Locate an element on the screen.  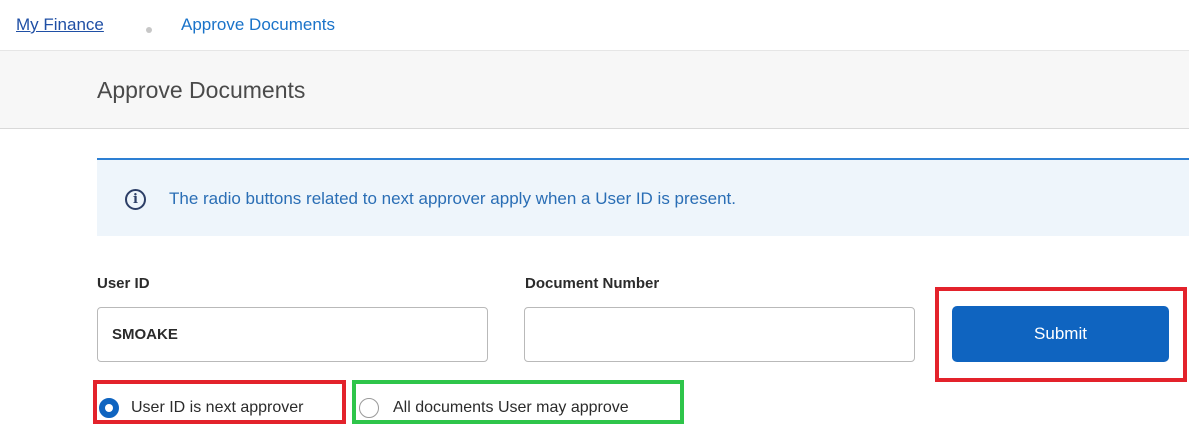
breadcrumb: My Finance Approve Documents is located at coordinates (594, 25).